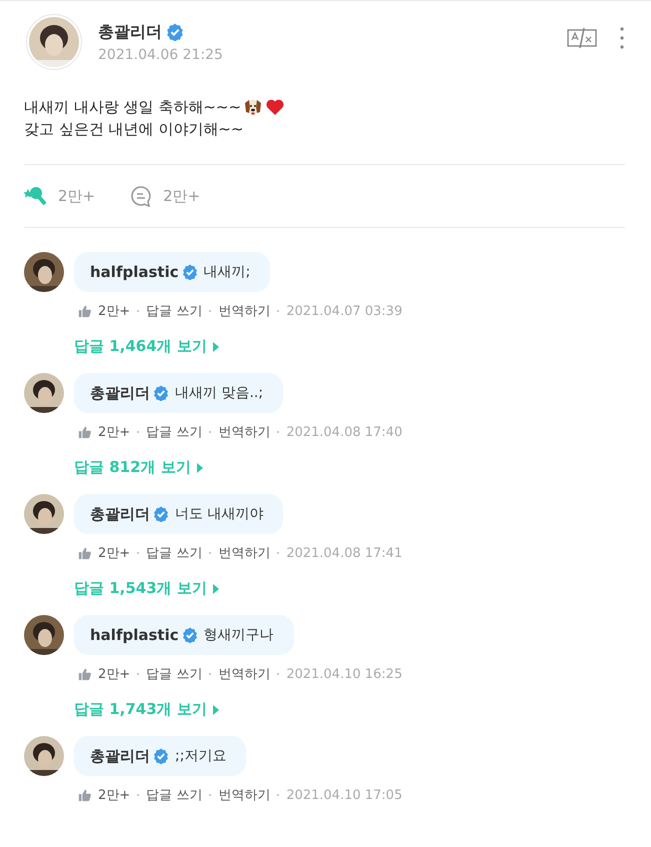 The width and height of the screenshot is (651, 847). I want to click on comment-text: 형새끼구나, so click(239, 635).